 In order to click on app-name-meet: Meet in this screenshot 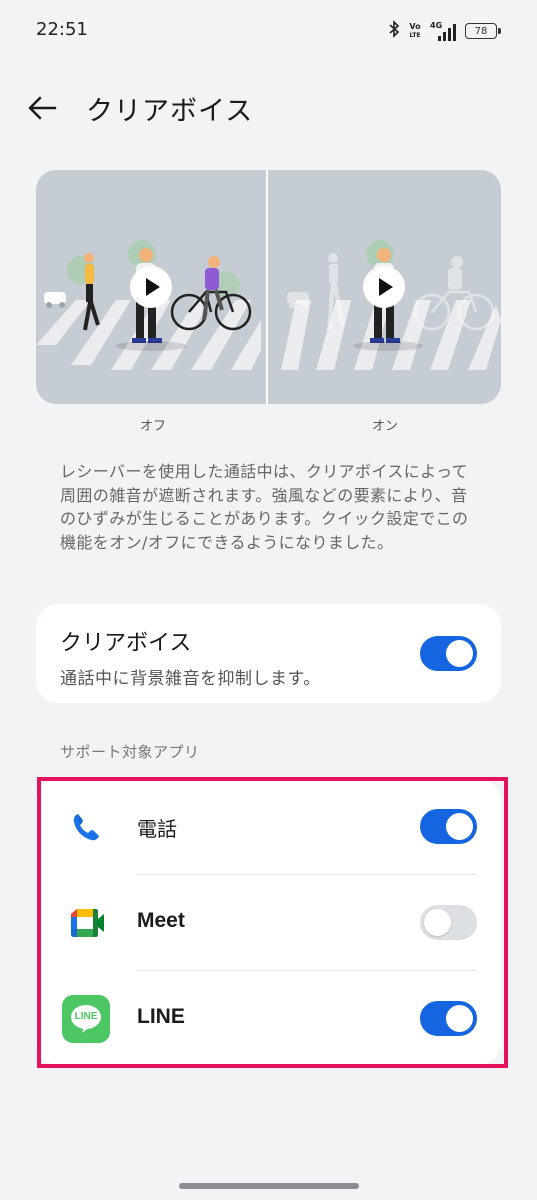, I will do `click(161, 920)`.